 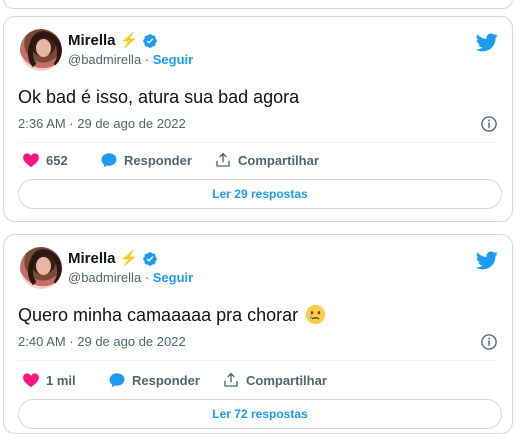 I want to click on like-count: 1 mil, so click(x=61, y=380).